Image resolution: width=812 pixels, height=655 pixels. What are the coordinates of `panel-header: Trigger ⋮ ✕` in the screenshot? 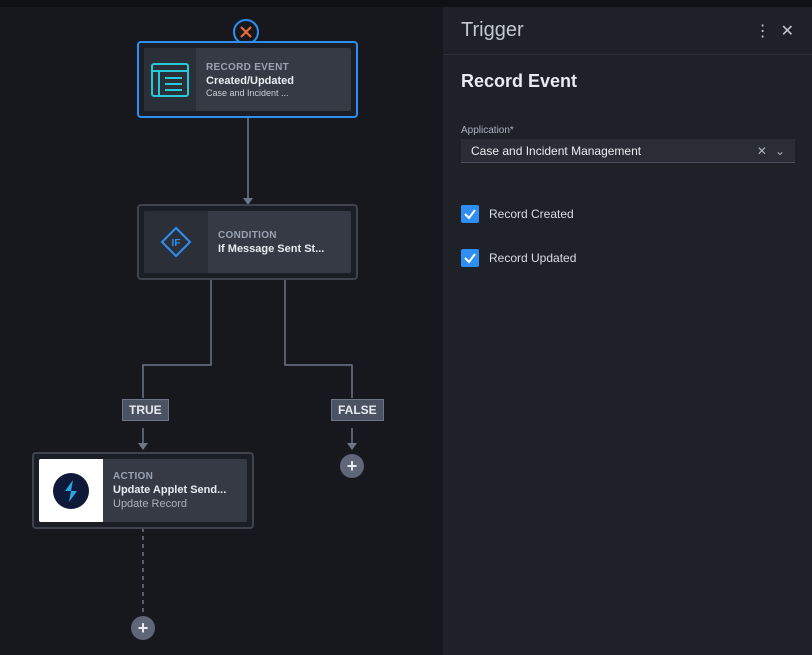 It's located at (627, 31).